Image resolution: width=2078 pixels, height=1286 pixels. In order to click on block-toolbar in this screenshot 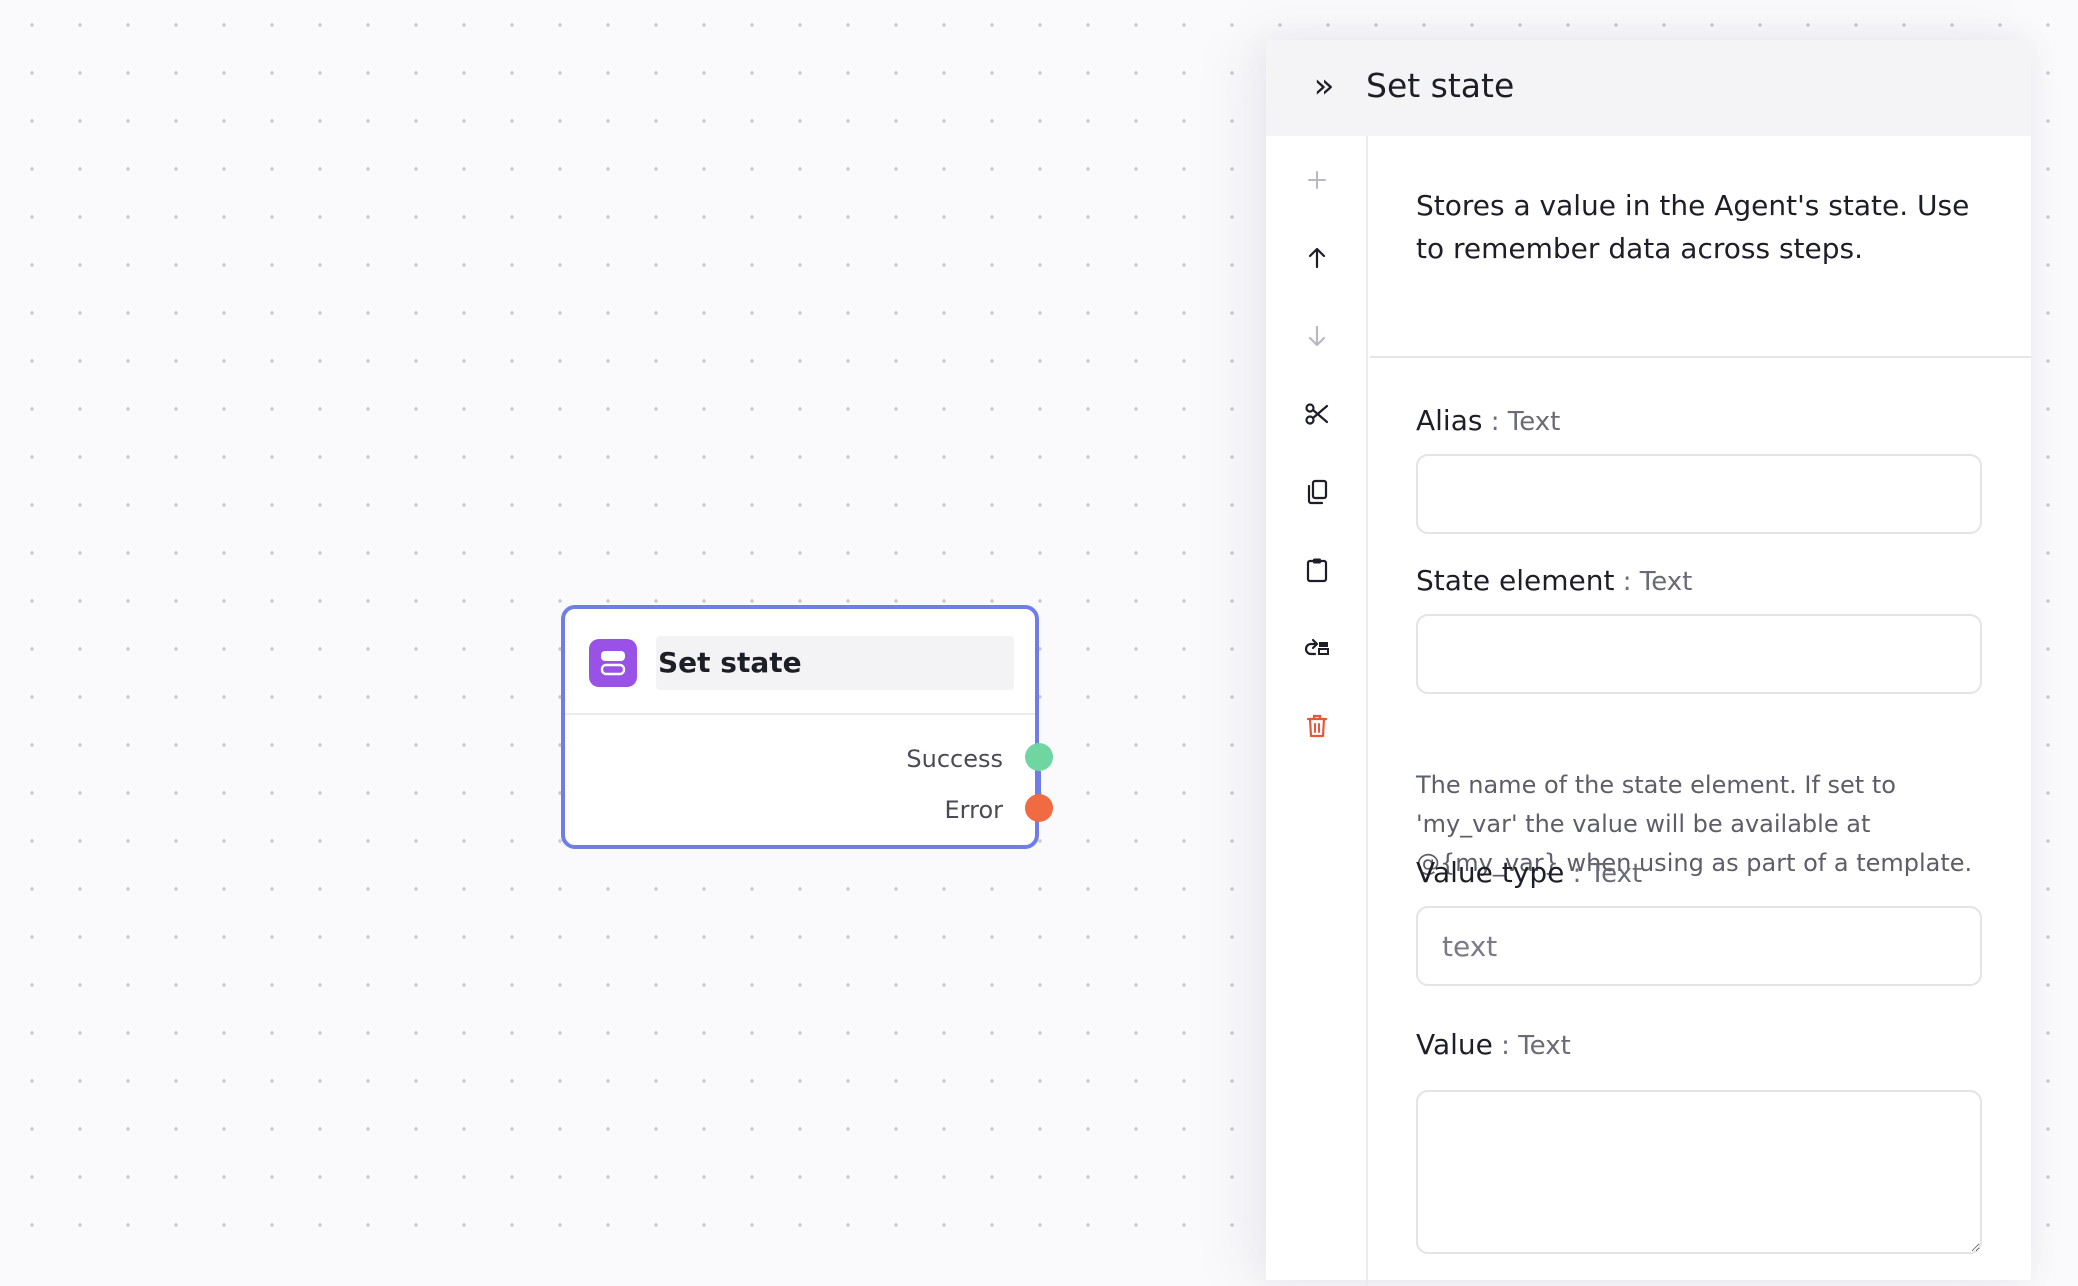, I will do `click(1317, 711)`.